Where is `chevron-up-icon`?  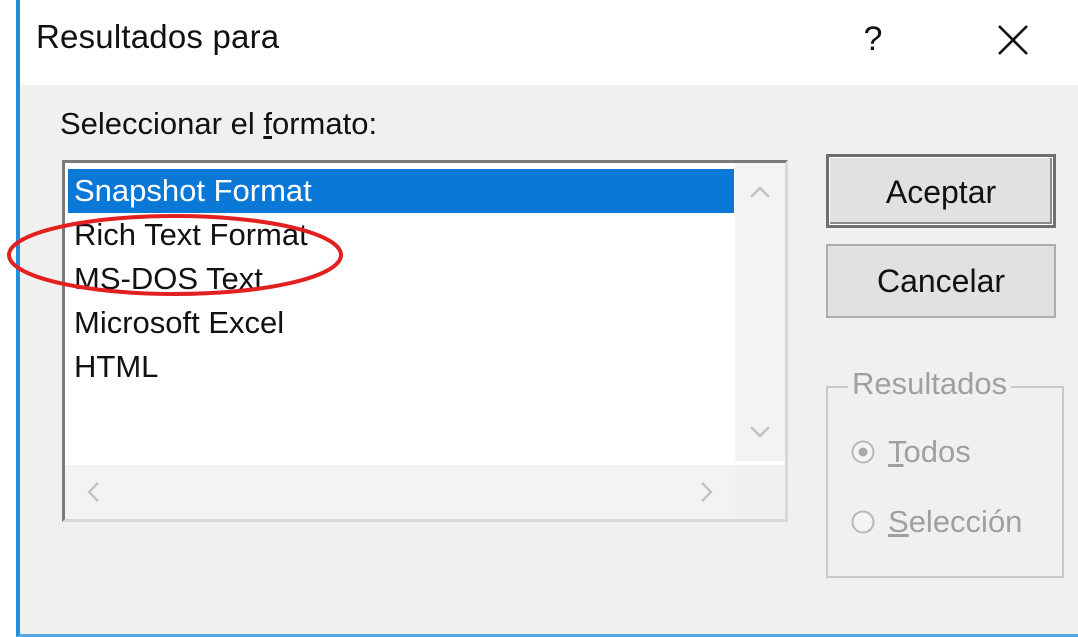 chevron-up-icon is located at coordinates (760, 192).